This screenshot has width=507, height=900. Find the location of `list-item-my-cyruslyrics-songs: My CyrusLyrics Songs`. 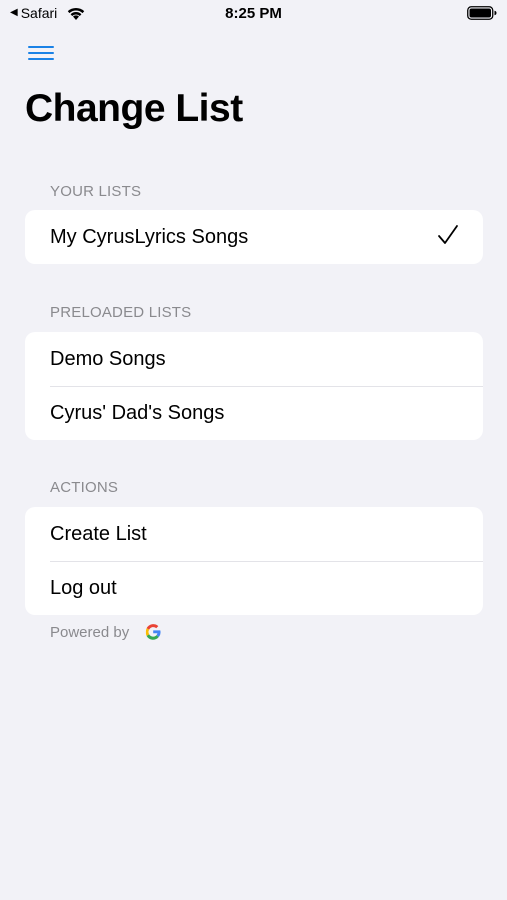

list-item-my-cyruslyrics-songs: My CyrusLyrics Songs is located at coordinates (254, 237).